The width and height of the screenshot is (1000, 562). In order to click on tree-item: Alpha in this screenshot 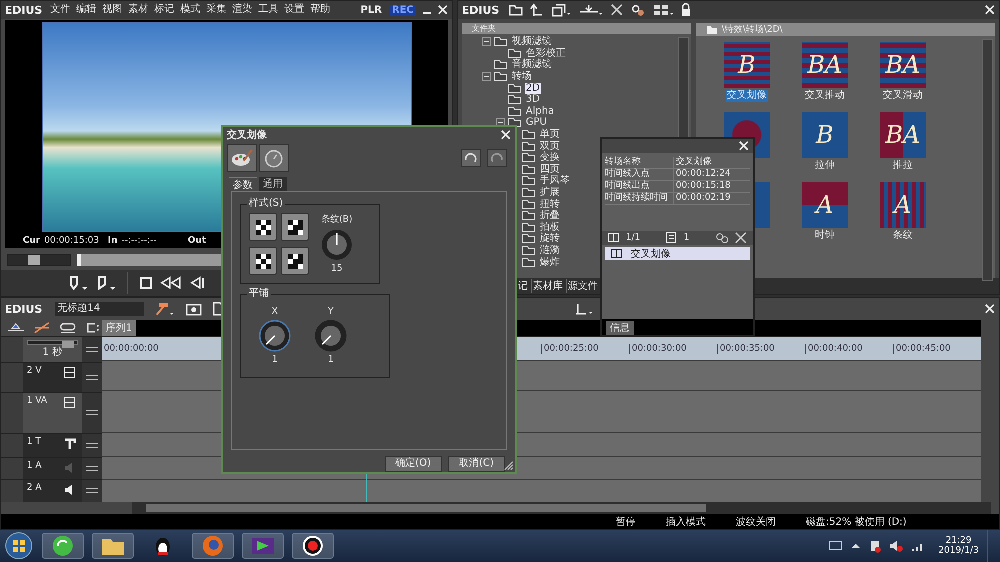, I will do `click(540, 111)`.